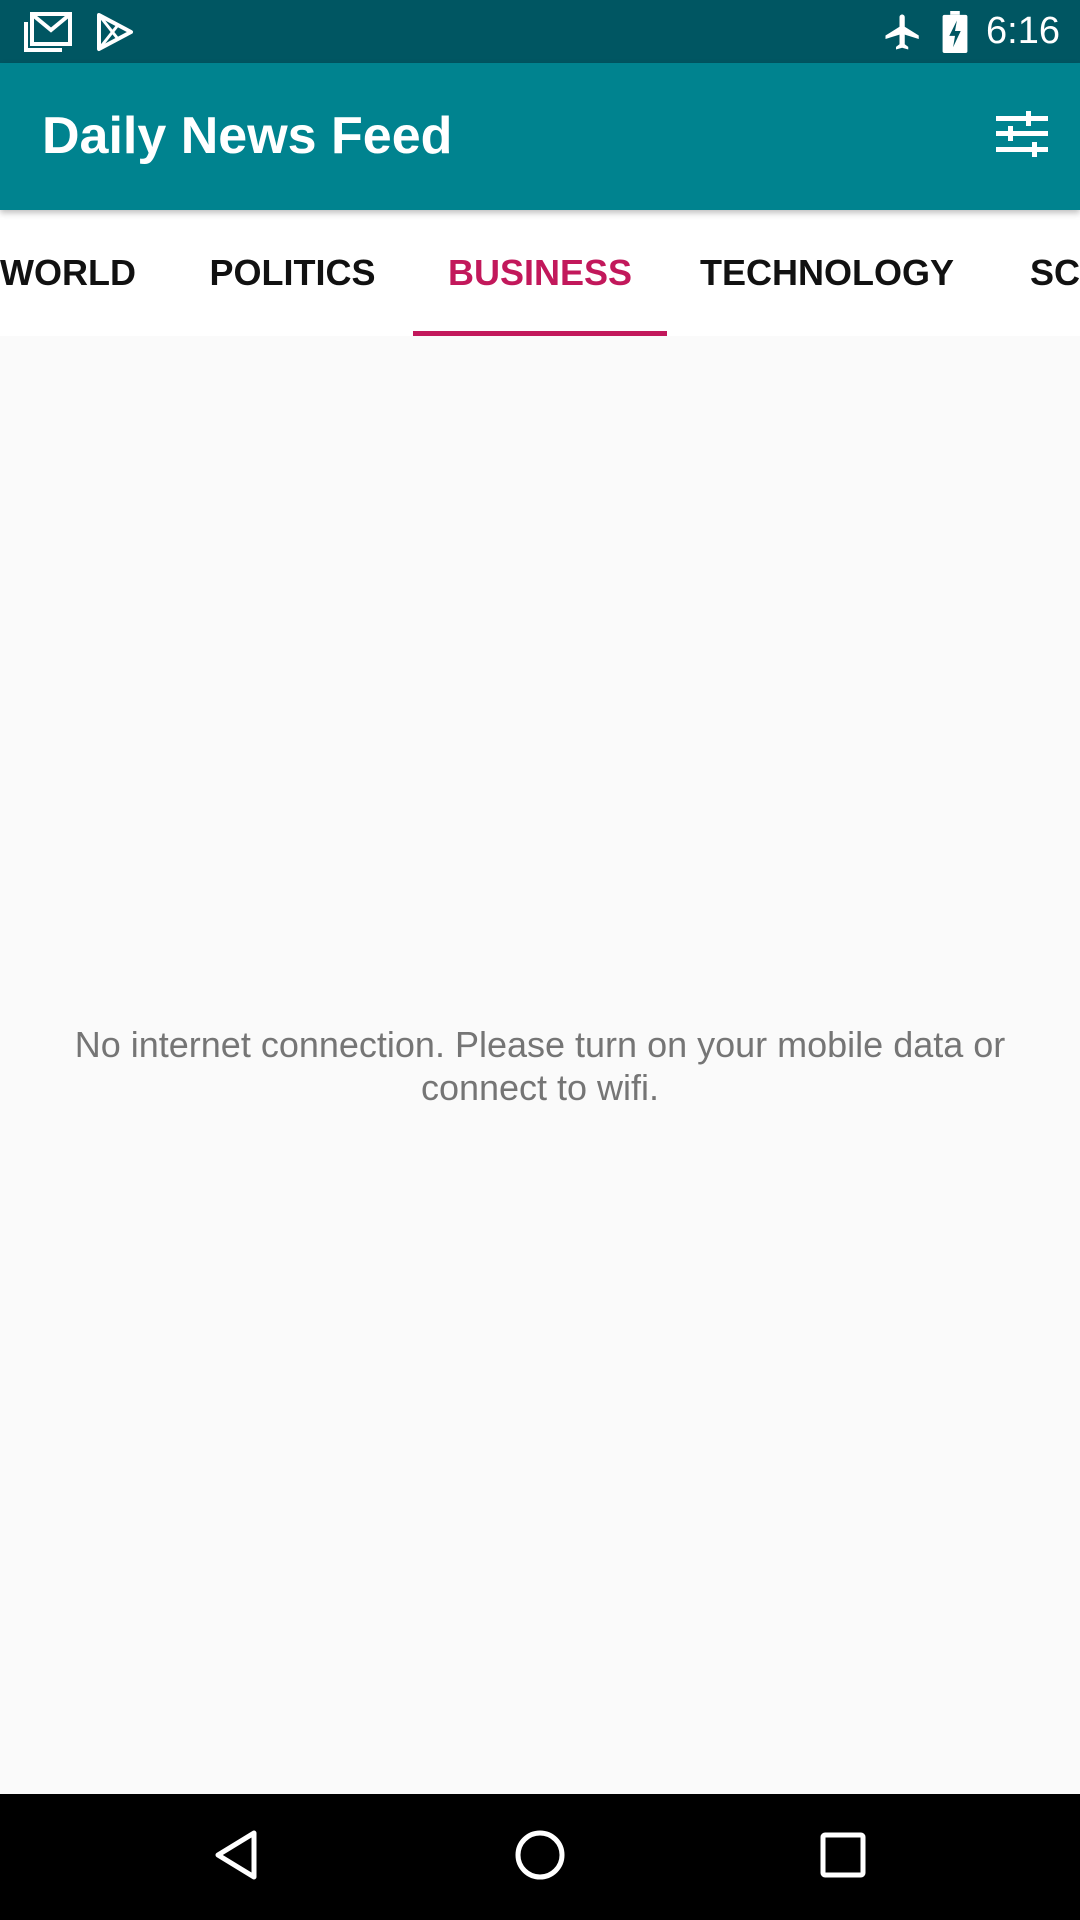 The image size is (1080, 1920). What do you see at coordinates (247, 136) in the screenshot?
I see `app-title: Daily News Feed` at bounding box center [247, 136].